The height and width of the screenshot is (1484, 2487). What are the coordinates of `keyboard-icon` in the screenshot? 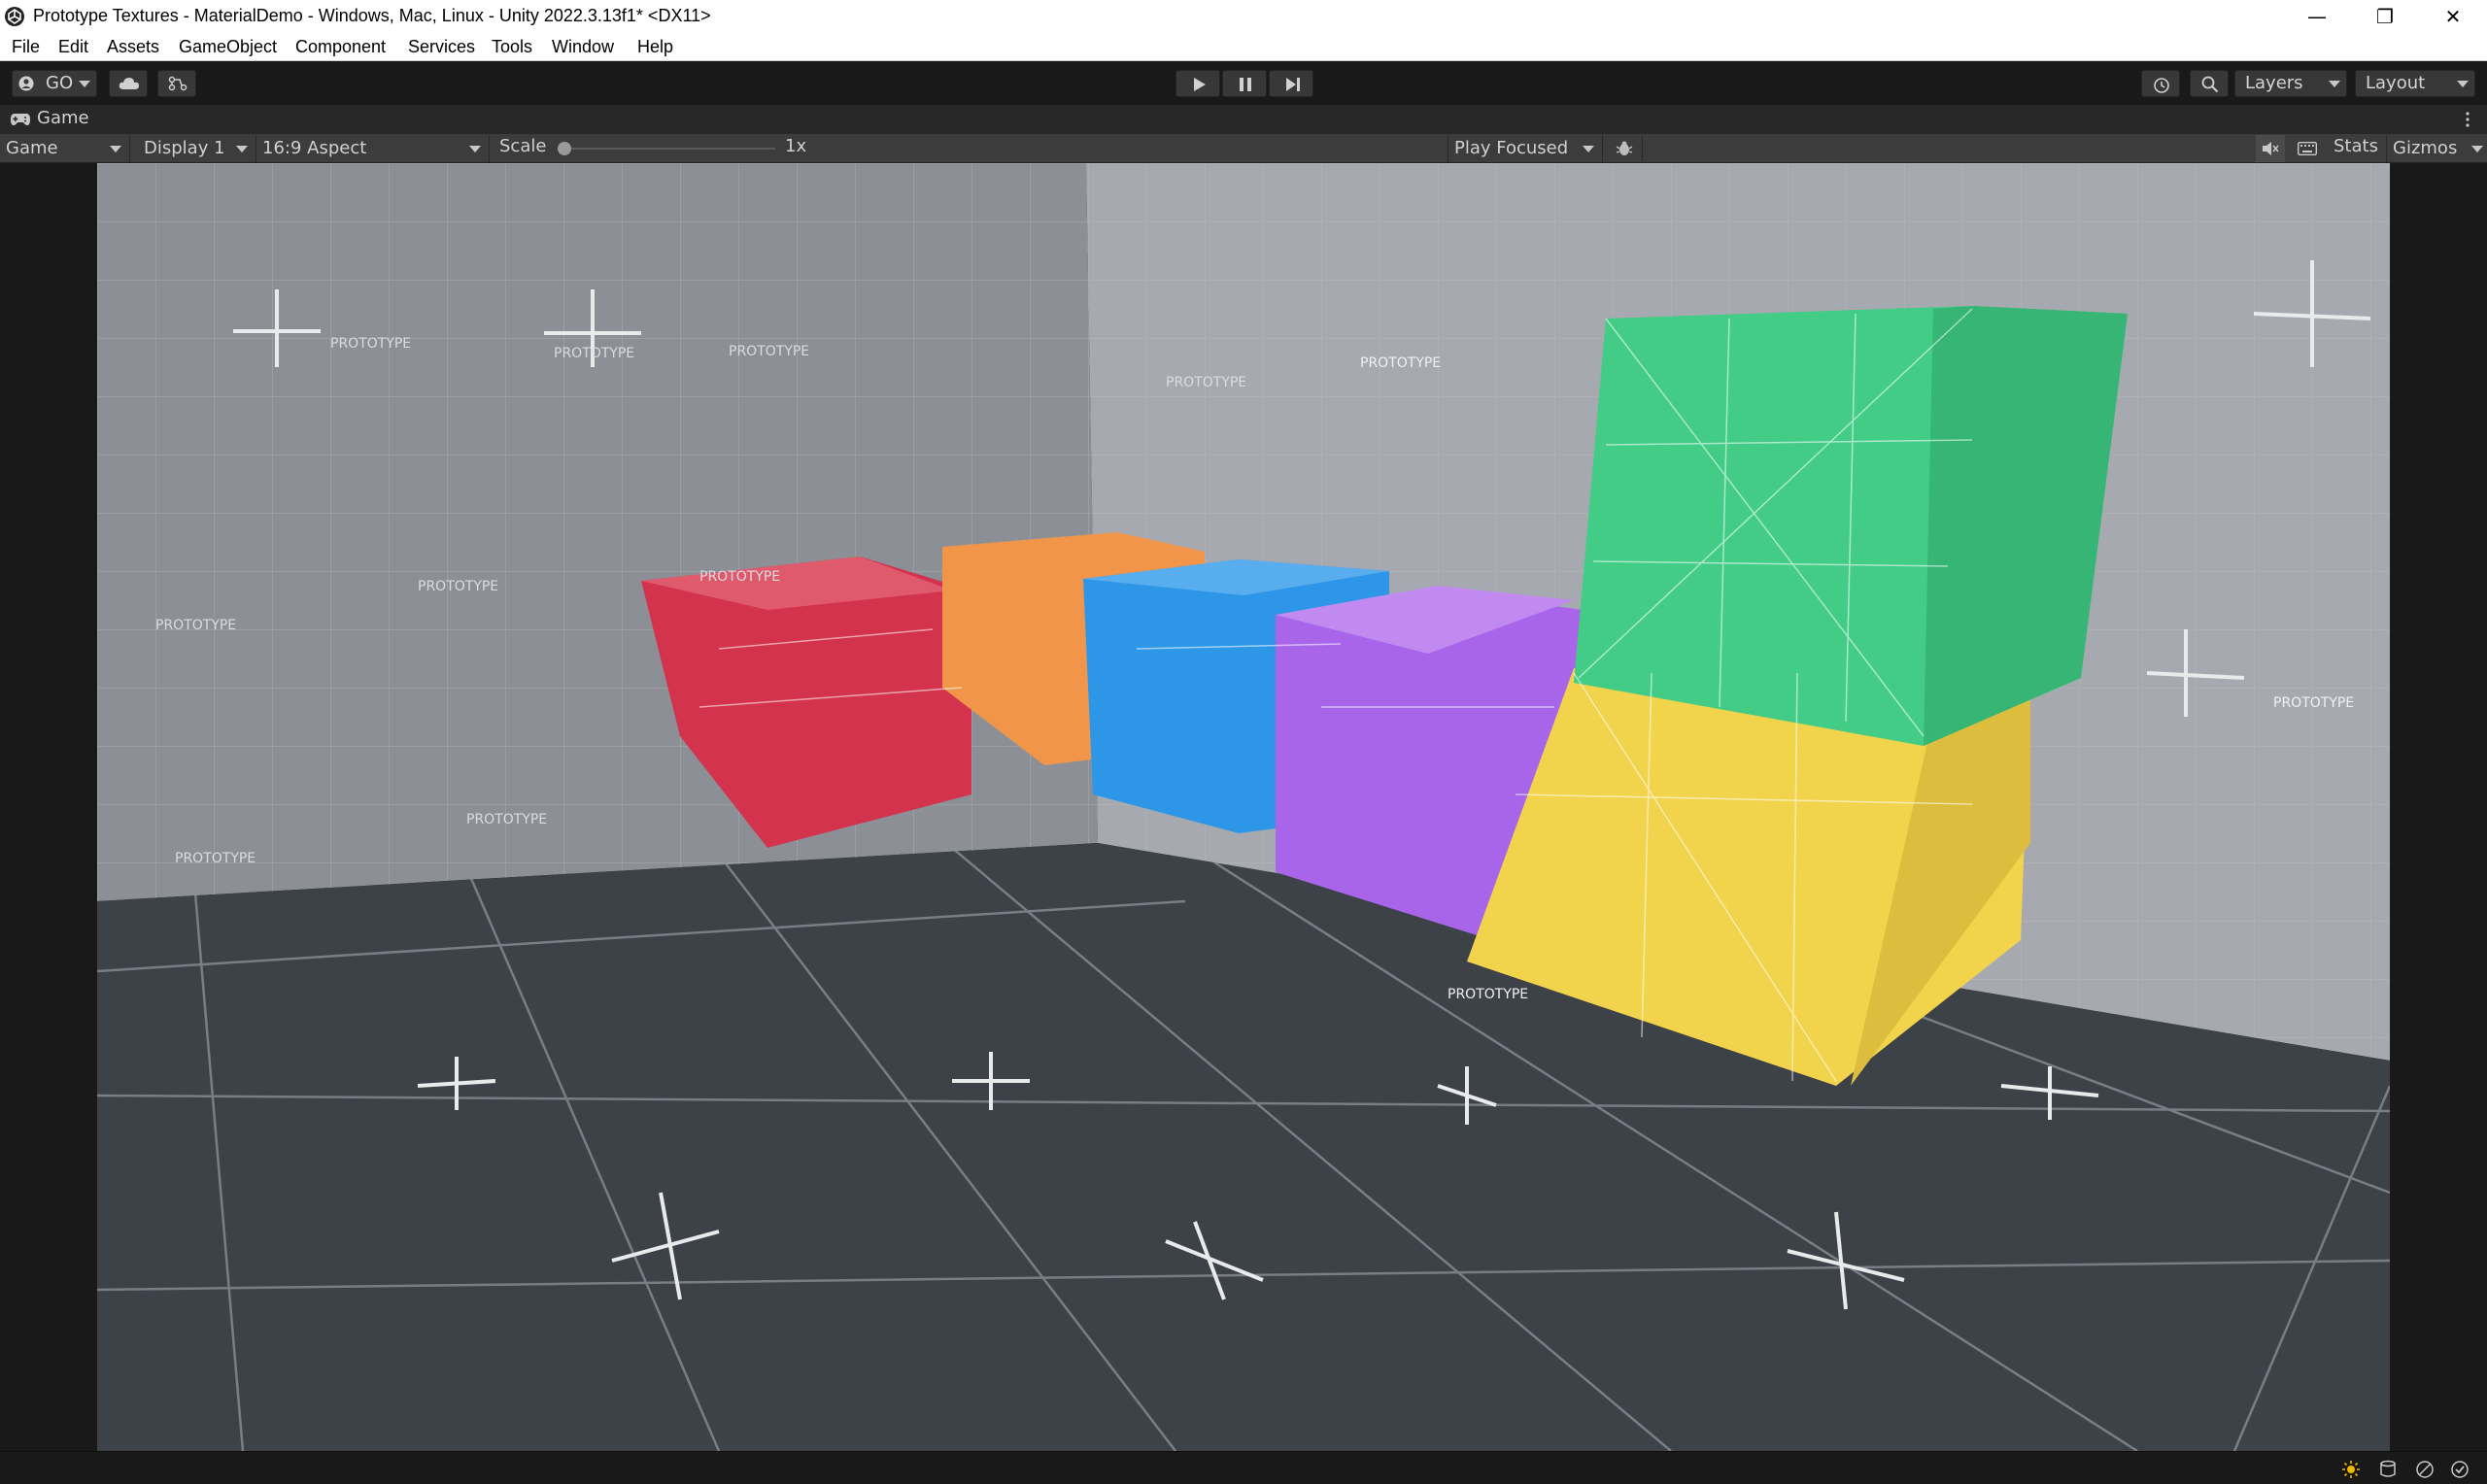 It's located at (2307, 148).